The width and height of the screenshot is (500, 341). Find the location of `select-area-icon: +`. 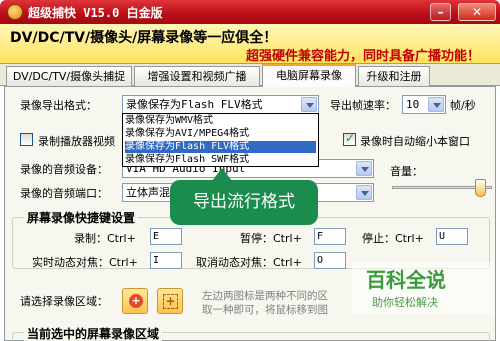

select-area-icon: + is located at coordinates (170, 301).